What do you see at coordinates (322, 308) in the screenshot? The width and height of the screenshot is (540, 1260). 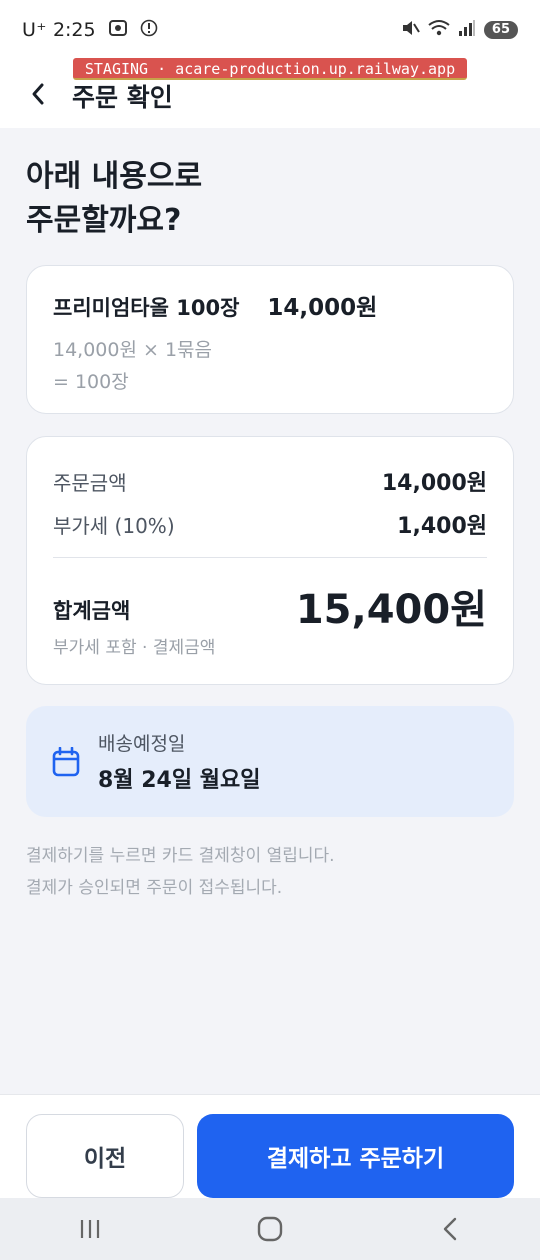 I see `item-price: 14,000원` at bounding box center [322, 308].